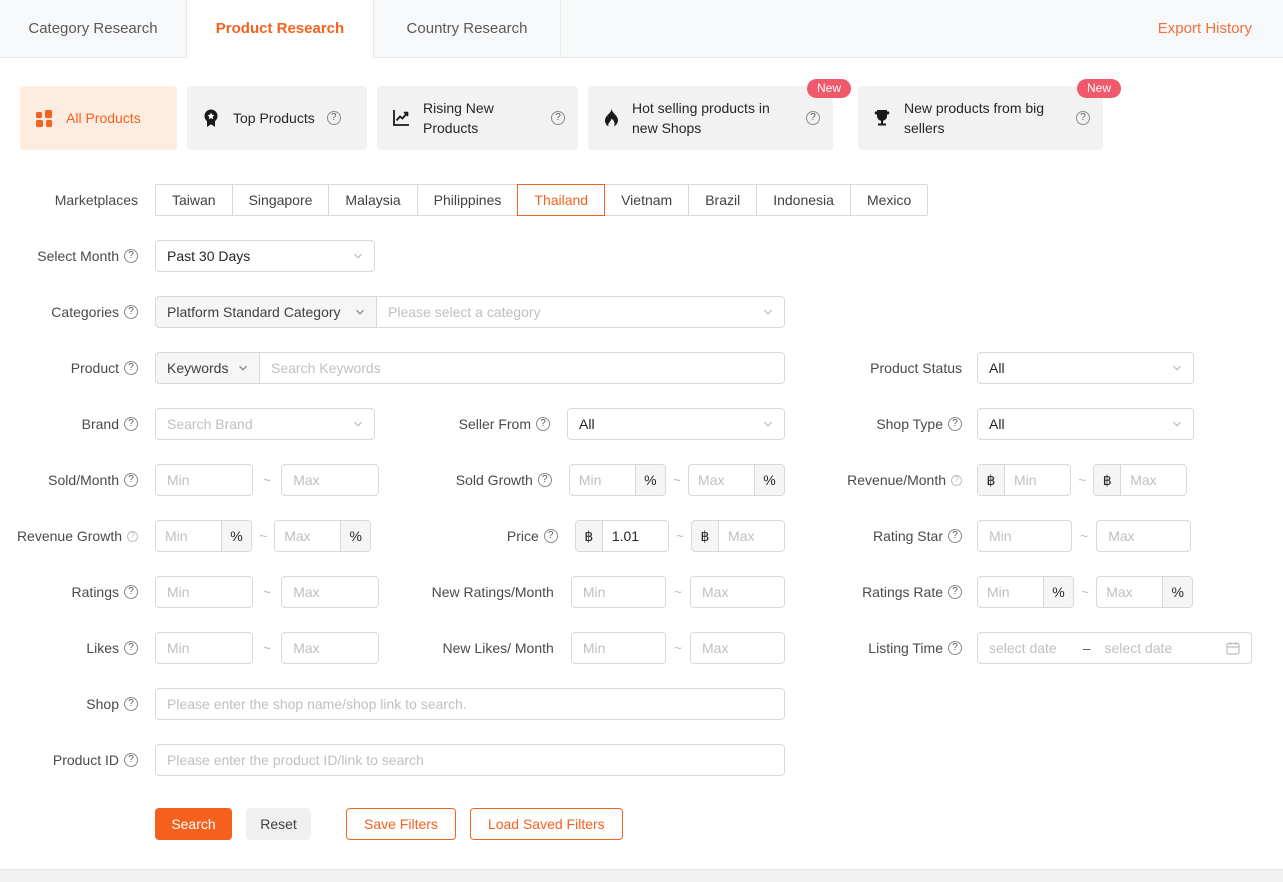  I want to click on card-label: Rising New Products, so click(458, 117).